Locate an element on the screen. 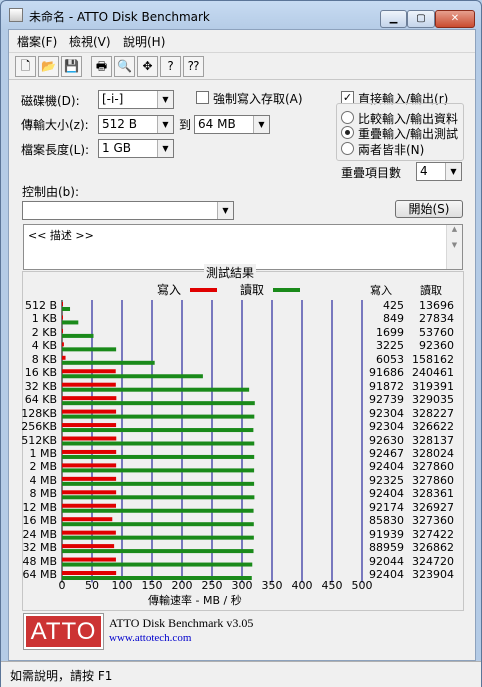 The width and height of the screenshot is (482, 687). x-tick-label: 100 is located at coordinates (122, 585).